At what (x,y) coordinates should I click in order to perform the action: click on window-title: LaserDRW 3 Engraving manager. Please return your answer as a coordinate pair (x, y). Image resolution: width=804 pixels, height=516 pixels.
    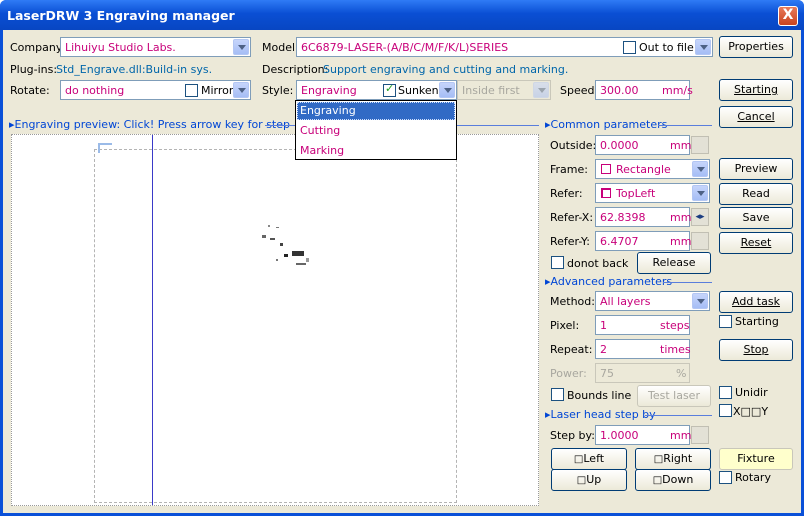
    Looking at the image, I should click on (121, 15).